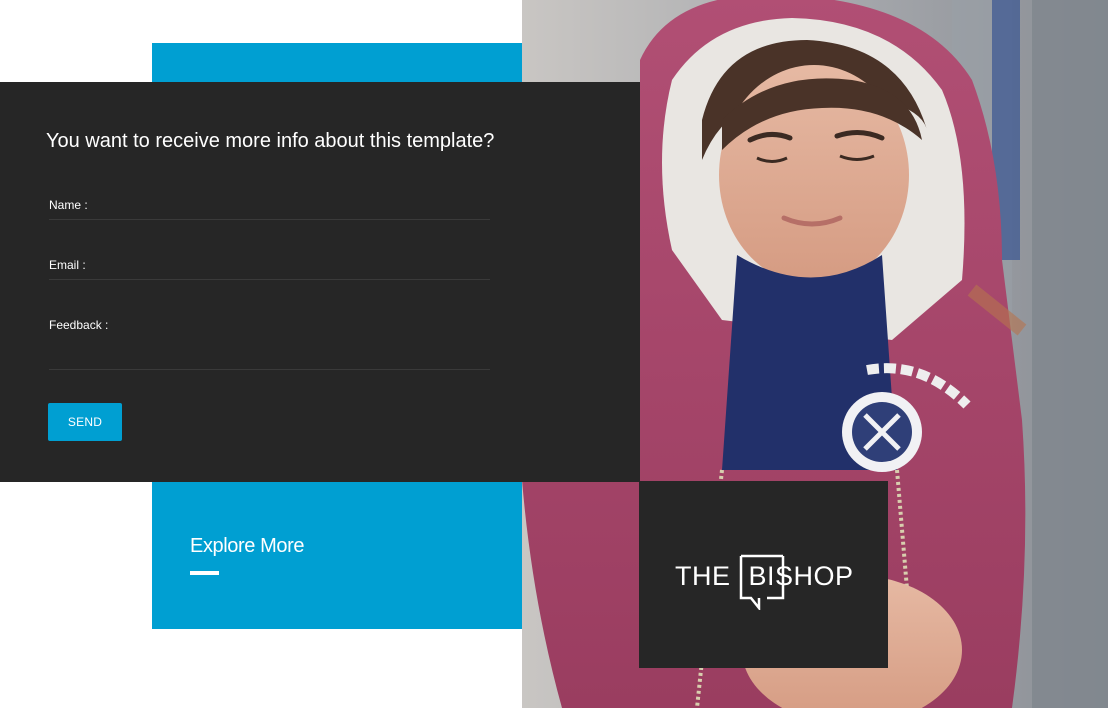  What do you see at coordinates (247, 546) in the screenshot?
I see `explore-more-link: Explore More` at bounding box center [247, 546].